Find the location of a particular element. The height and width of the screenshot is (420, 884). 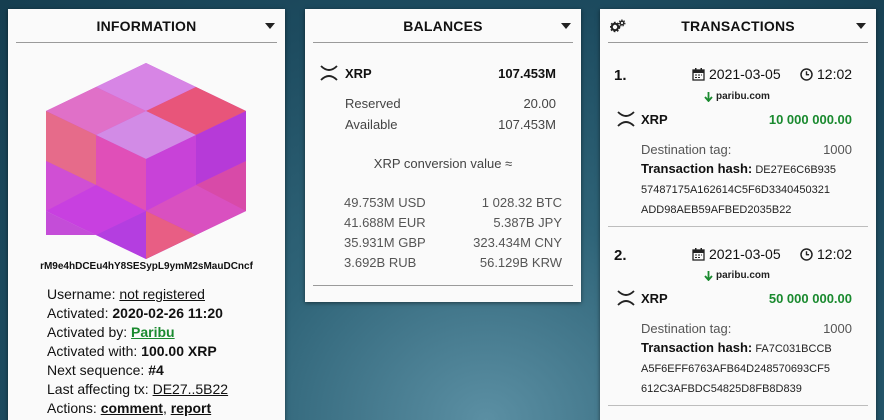

activated-by-row: Activated by: Paribu is located at coordinates (111, 332).